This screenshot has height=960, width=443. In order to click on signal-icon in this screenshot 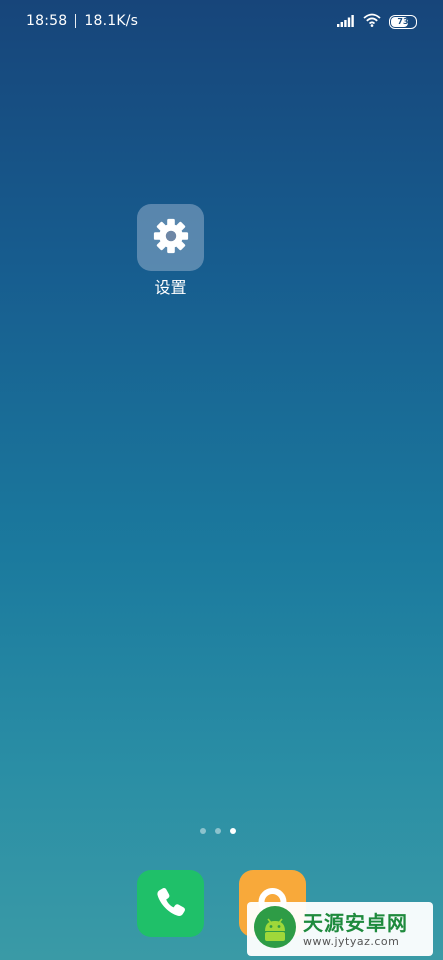, I will do `click(346, 21)`.